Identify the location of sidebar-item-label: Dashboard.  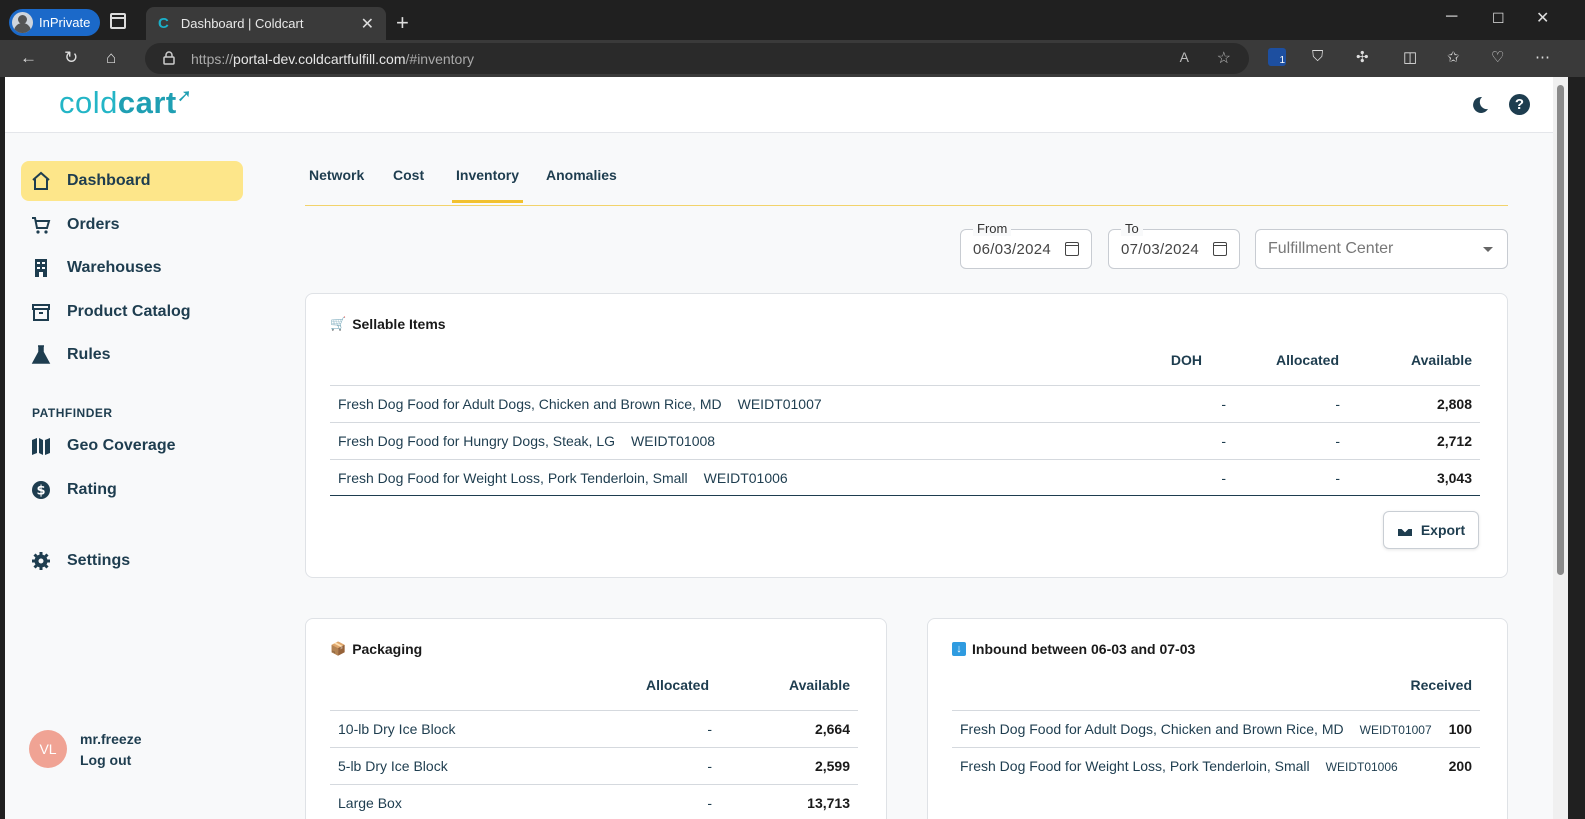
(109, 180).